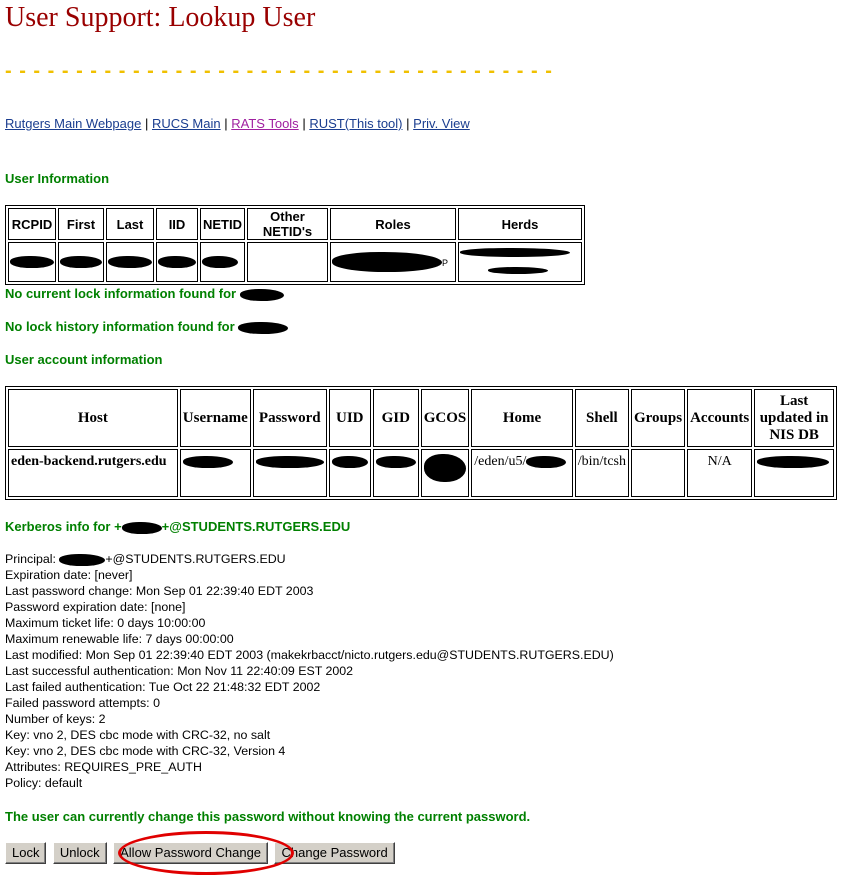 This screenshot has width=860, height=875. I want to click on col-roles: Roles, so click(393, 224).